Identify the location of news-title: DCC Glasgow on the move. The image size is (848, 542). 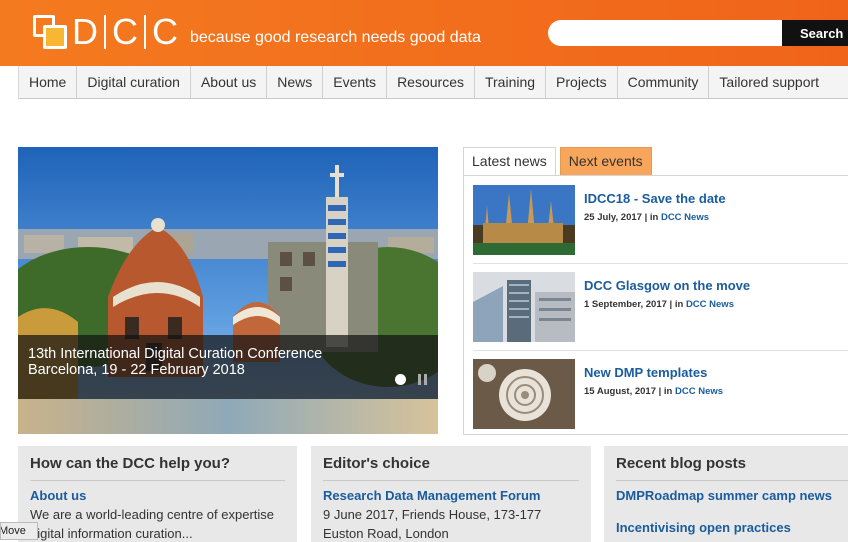
(667, 285).